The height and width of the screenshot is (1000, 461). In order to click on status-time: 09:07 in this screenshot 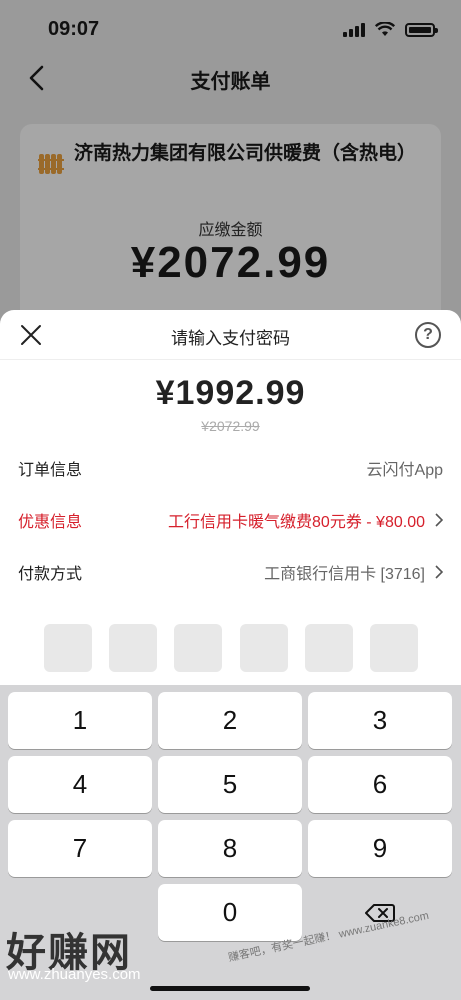, I will do `click(74, 29)`.